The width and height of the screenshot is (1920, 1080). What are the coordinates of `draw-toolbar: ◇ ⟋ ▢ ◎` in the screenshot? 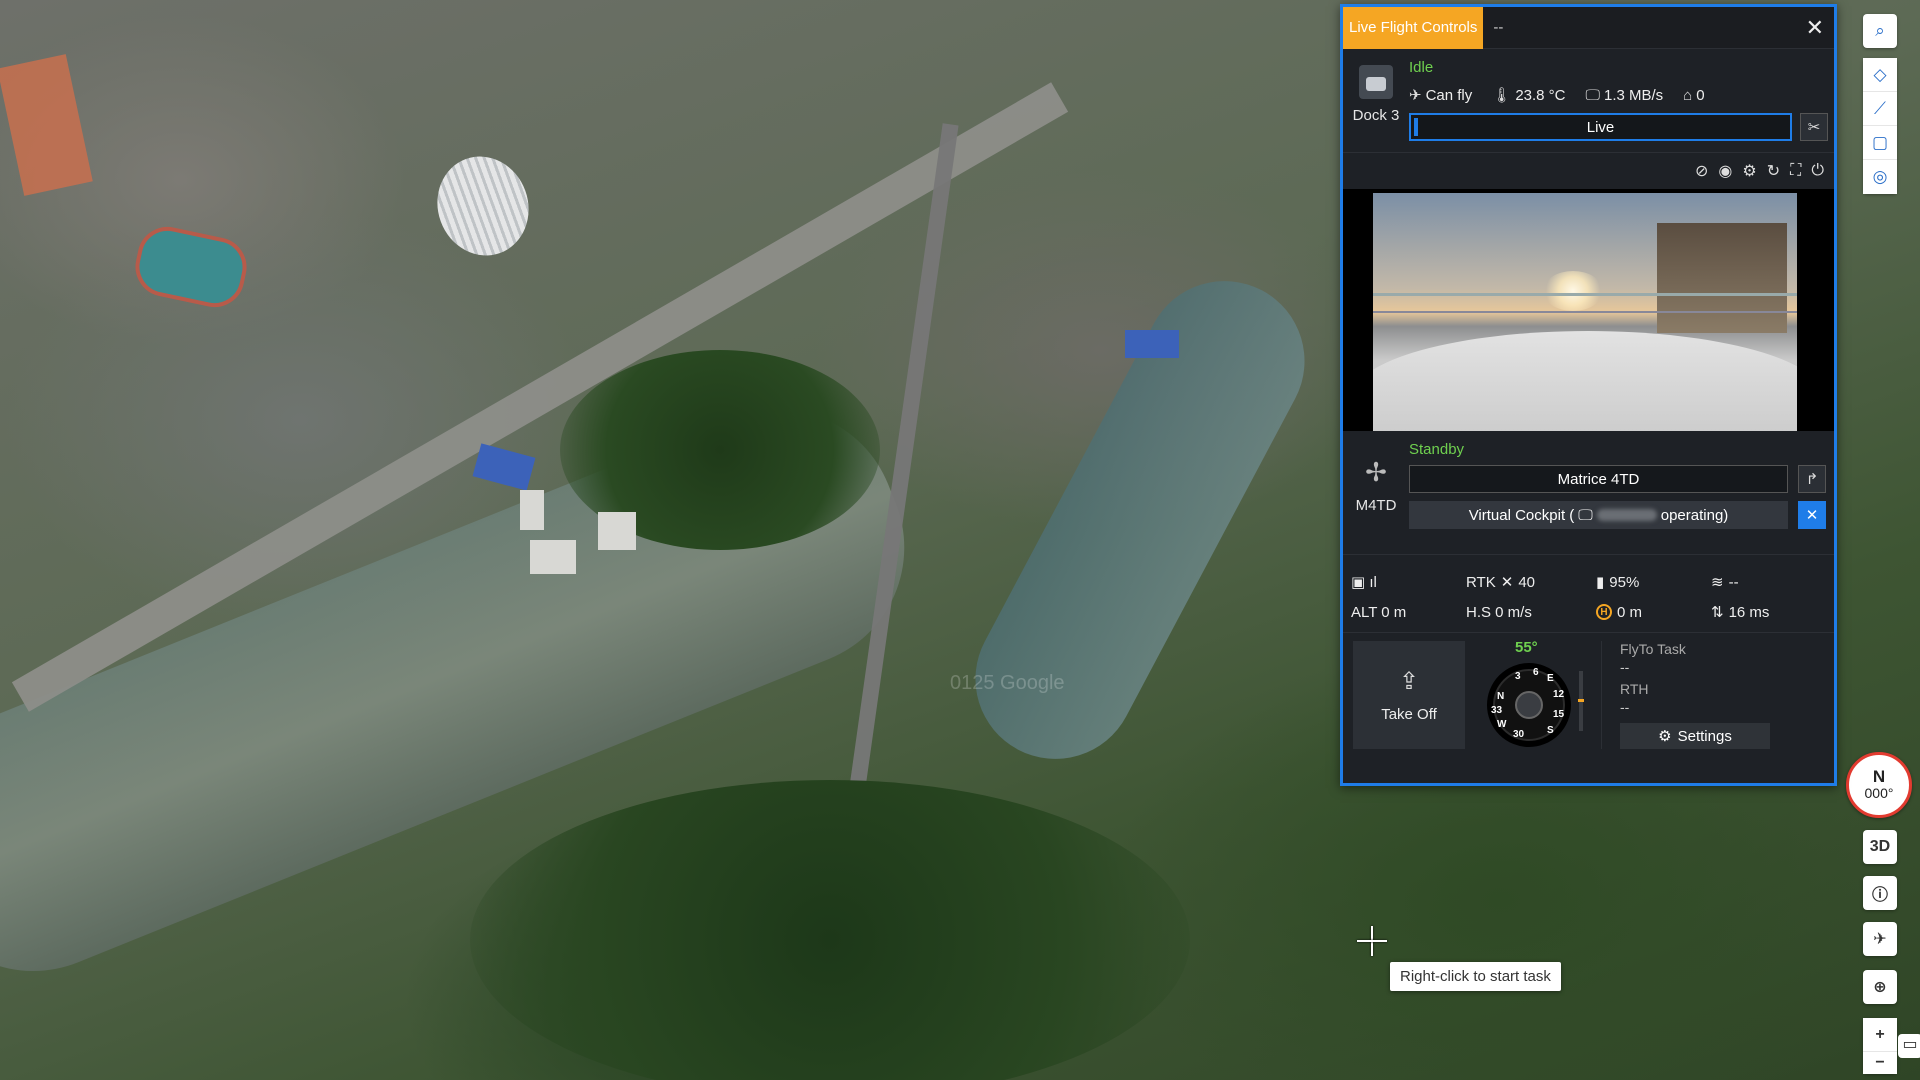 It's located at (1880, 126).